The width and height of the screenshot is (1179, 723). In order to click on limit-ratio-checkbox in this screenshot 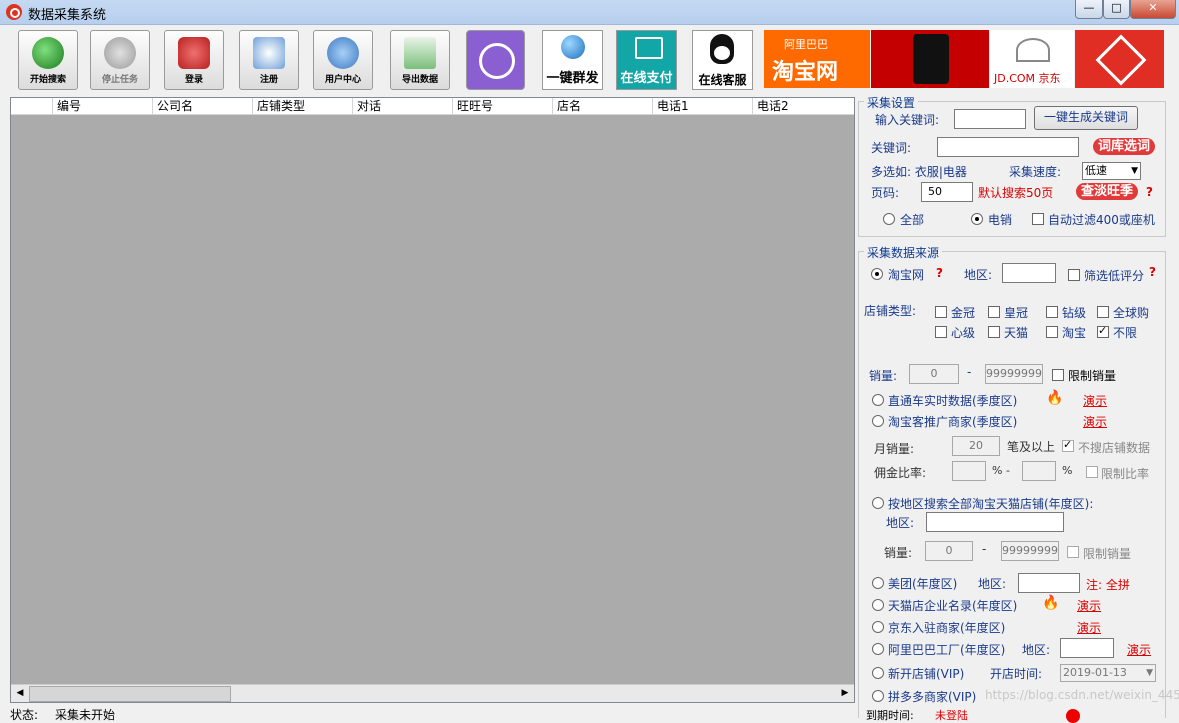, I will do `click(1092, 472)`.